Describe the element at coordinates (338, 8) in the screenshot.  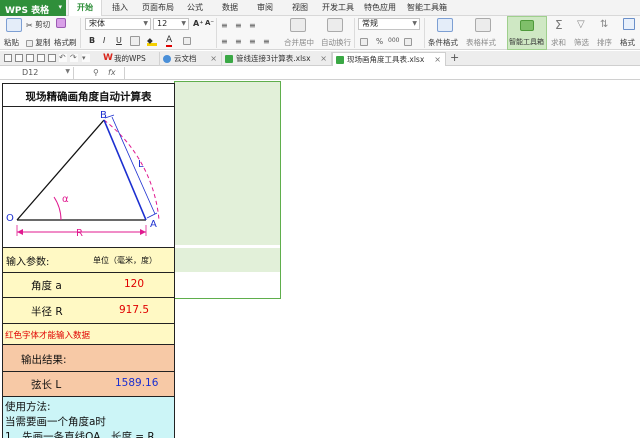
I see `tab-developer: 开发工具` at that location.